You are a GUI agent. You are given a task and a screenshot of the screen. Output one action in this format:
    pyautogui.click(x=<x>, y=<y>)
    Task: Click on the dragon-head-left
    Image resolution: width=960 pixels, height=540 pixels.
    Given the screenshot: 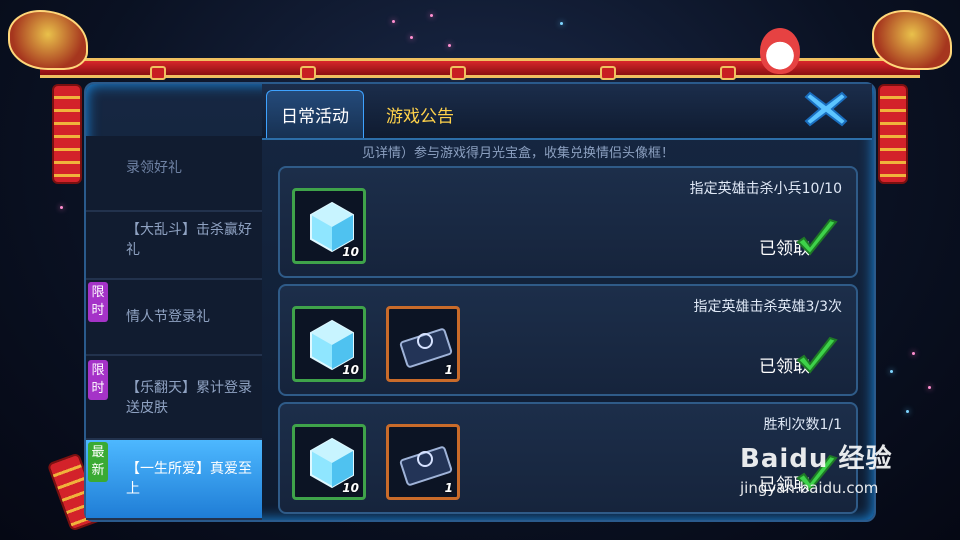 What is the action you would take?
    pyautogui.click(x=48, y=40)
    